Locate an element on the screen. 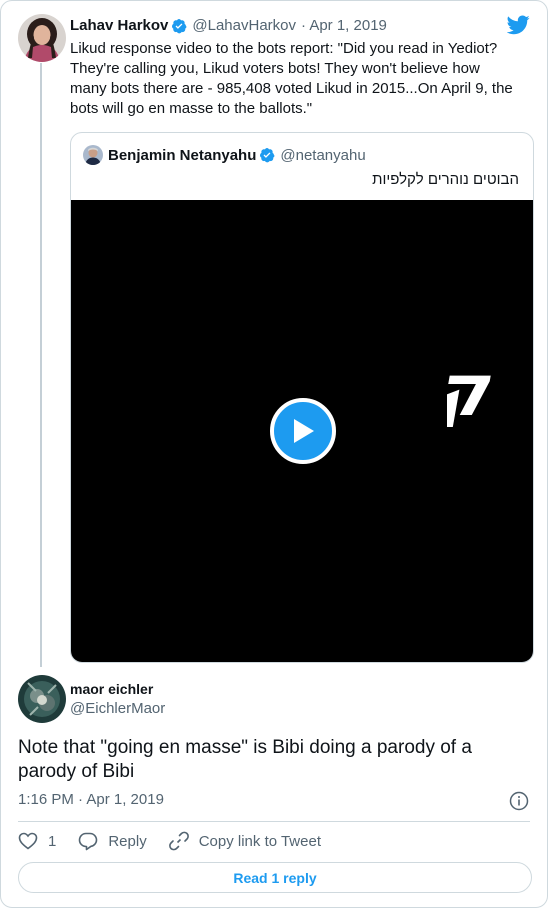  channel-logo-glyph: ק is located at coordinates (473, 392).